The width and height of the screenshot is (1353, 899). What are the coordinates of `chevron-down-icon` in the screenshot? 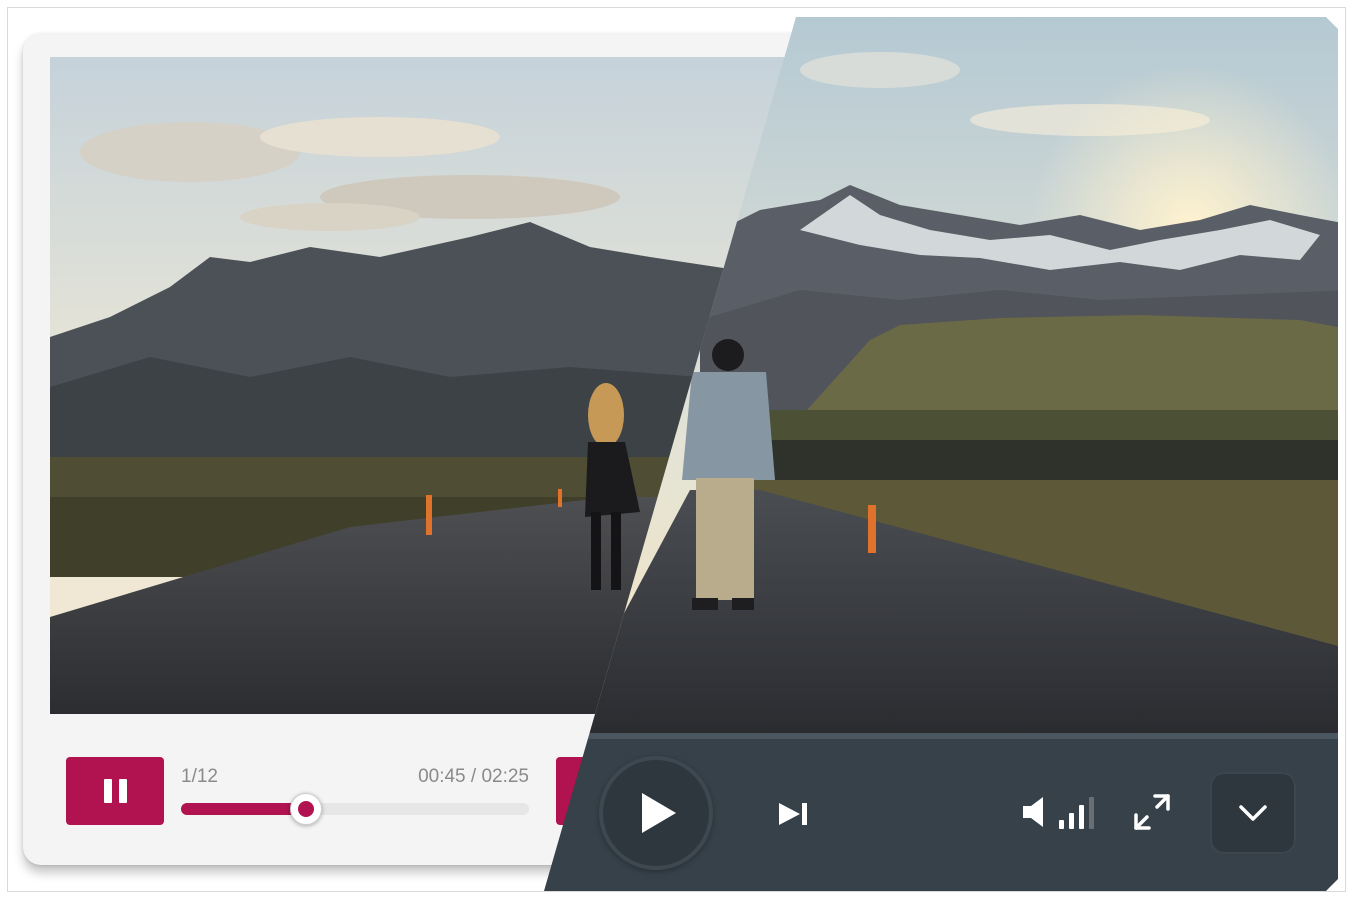 It's located at (1253, 813).